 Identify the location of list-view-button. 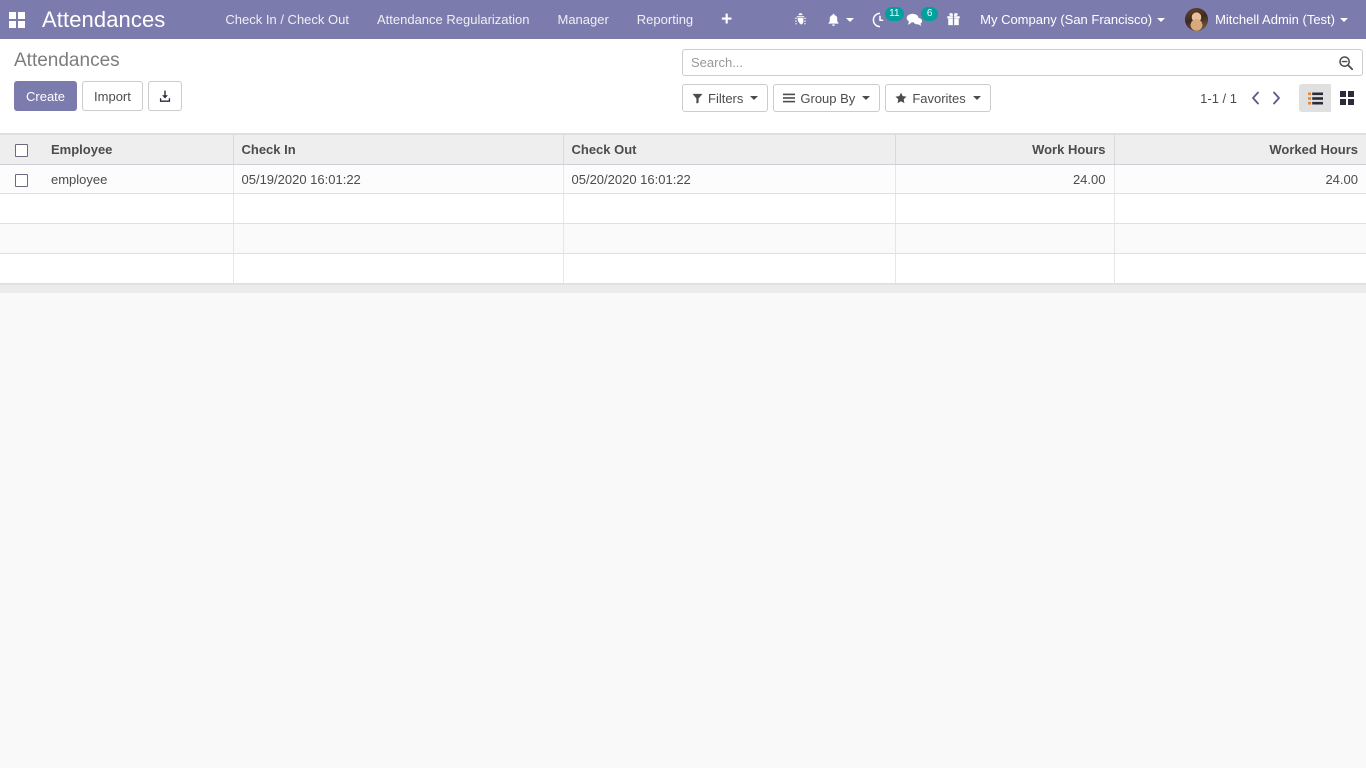
(1315, 98).